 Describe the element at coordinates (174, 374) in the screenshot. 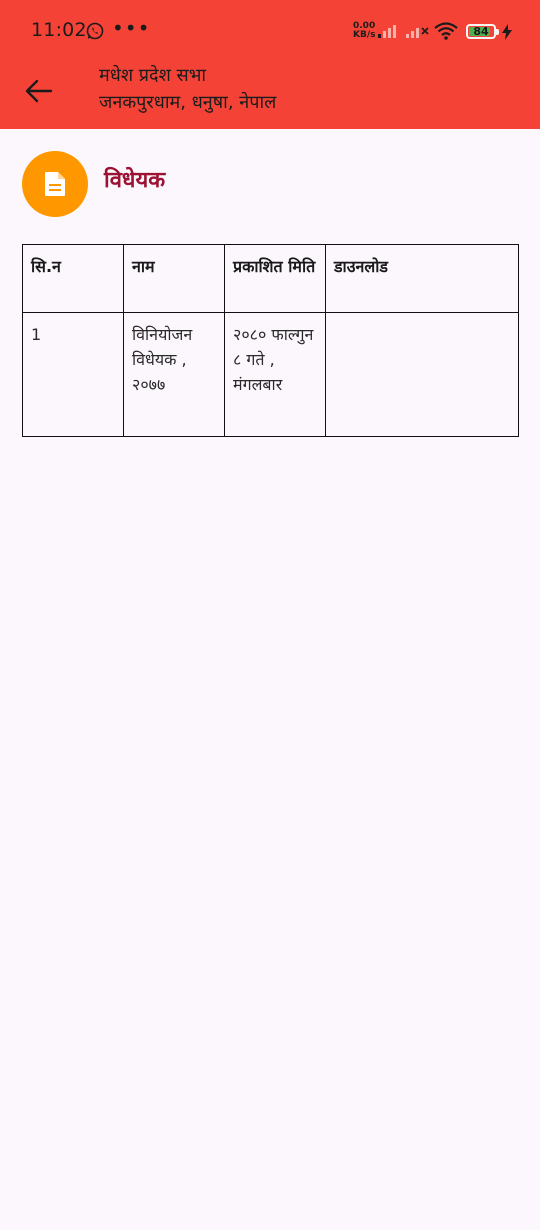

I see `cell-name: विनियोजन विधेयक , २०७७` at that location.